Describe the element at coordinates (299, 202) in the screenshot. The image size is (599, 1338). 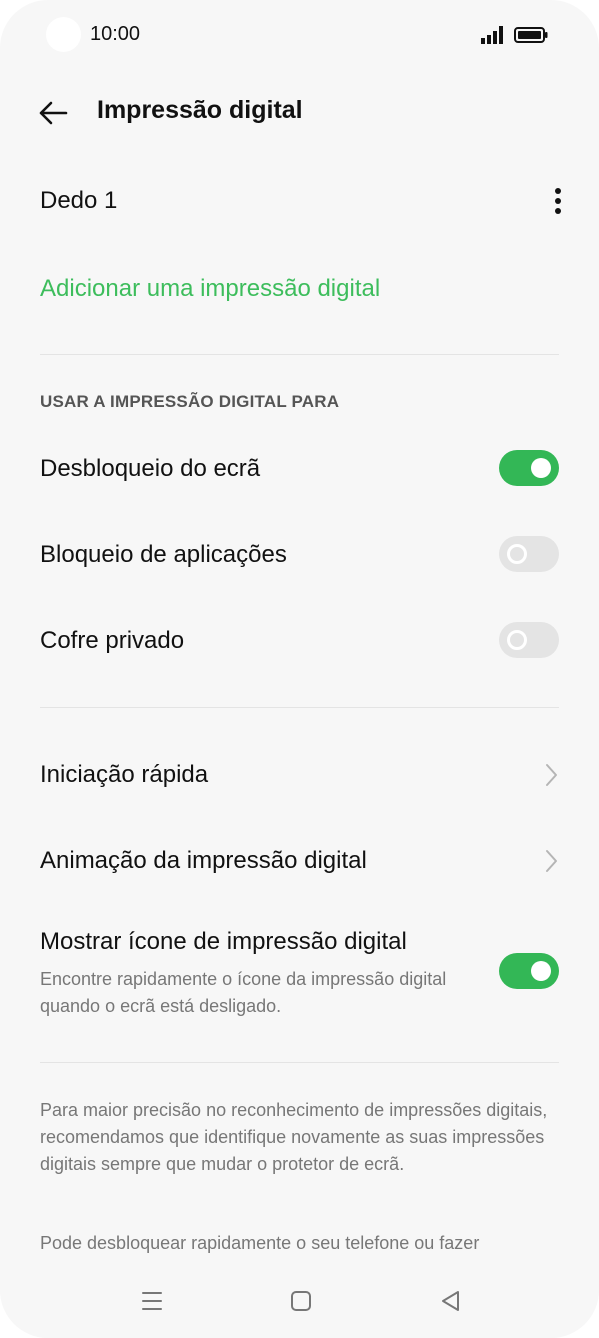
I see `finger-row: Dedo 1` at that location.